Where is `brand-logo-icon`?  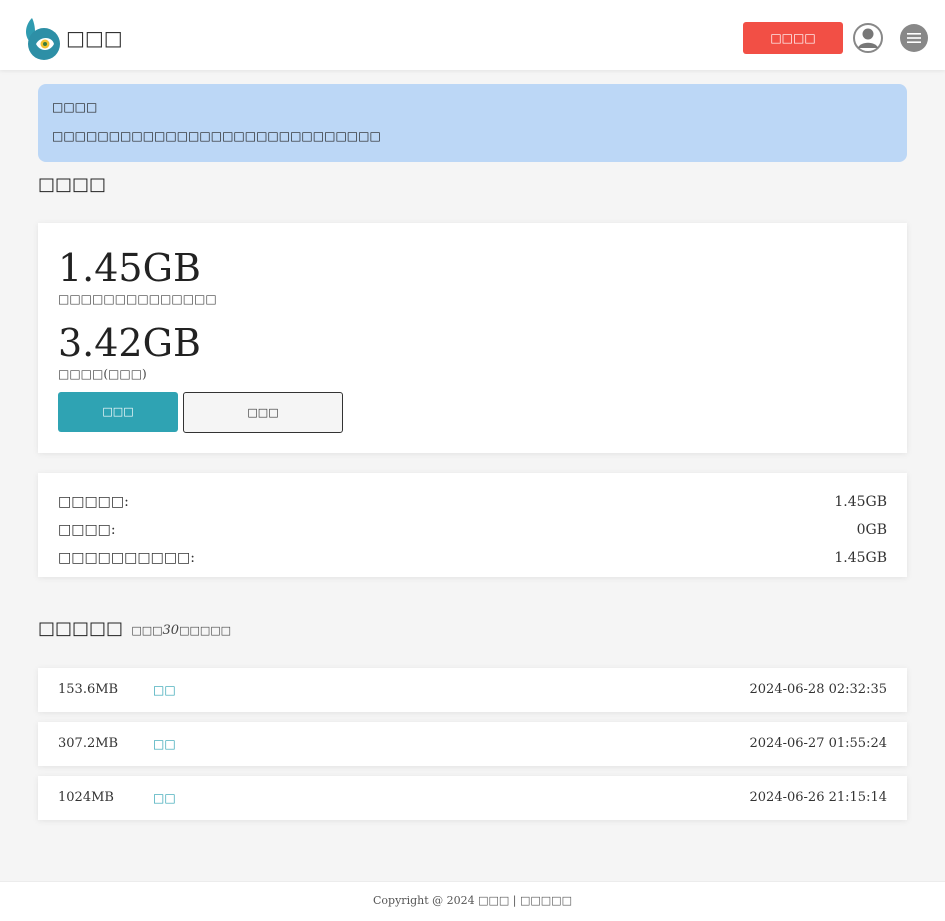
brand-logo-icon is located at coordinates (42, 38).